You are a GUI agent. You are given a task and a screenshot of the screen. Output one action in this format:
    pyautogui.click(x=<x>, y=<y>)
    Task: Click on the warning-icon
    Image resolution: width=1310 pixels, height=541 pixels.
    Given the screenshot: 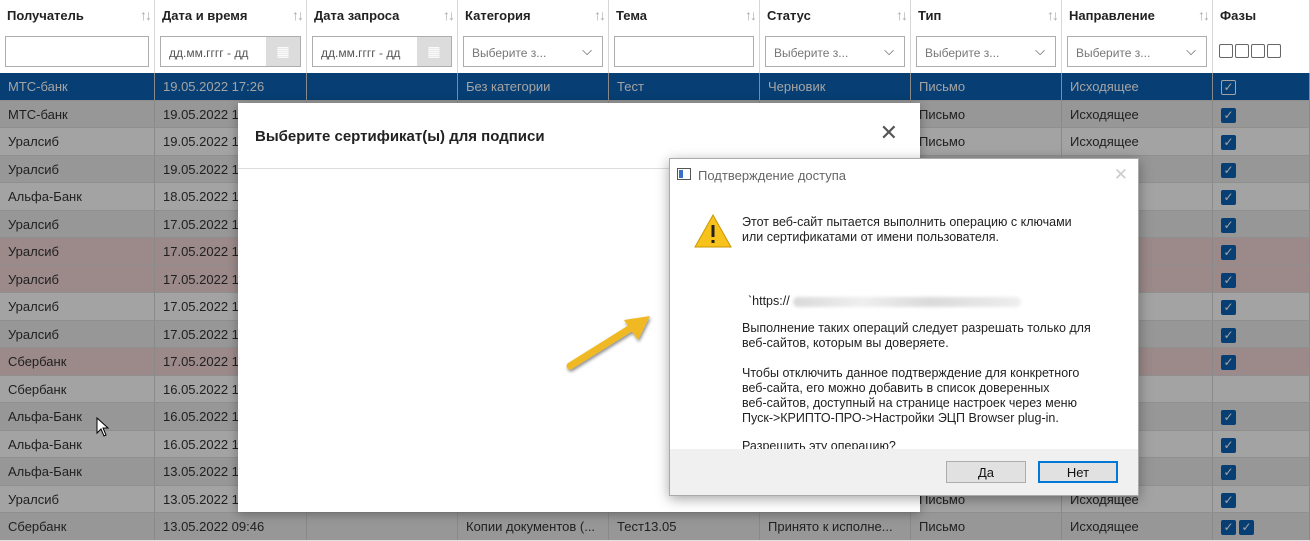 What is the action you would take?
    pyautogui.click(x=713, y=230)
    